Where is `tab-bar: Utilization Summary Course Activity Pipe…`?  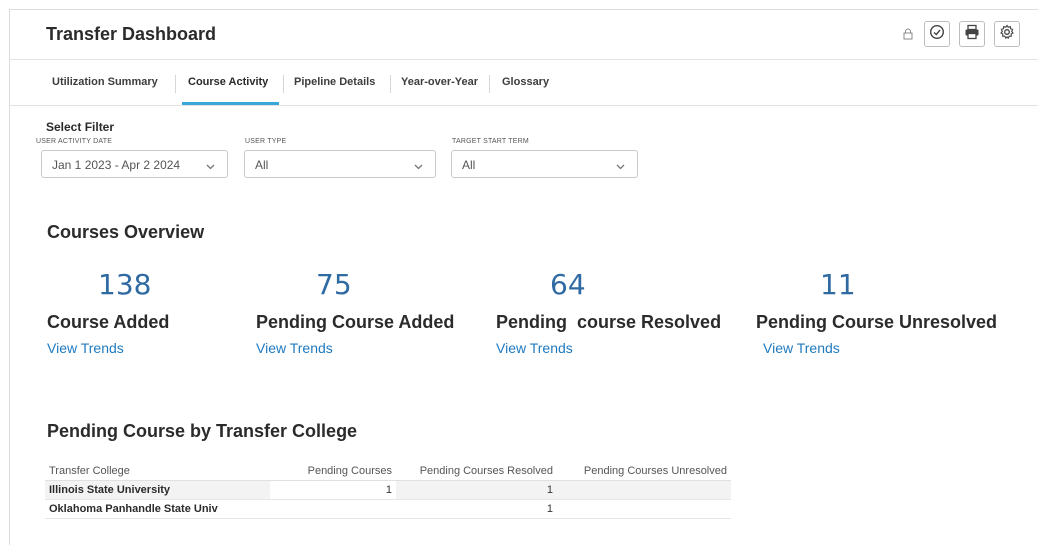 tab-bar: Utilization Summary Course Activity Pipe… is located at coordinates (524, 83).